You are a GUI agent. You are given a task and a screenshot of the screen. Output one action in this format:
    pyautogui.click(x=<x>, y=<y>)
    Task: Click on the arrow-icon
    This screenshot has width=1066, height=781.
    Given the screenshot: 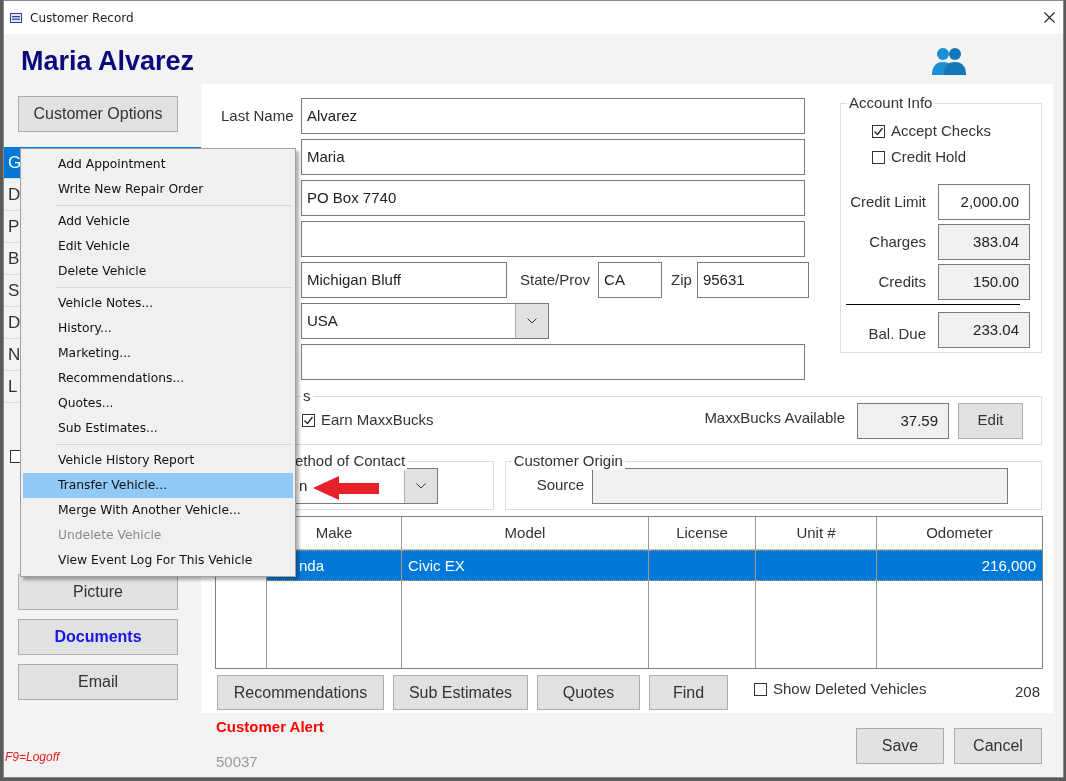 What is the action you would take?
    pyautogui.click(x=346, y=488)
    